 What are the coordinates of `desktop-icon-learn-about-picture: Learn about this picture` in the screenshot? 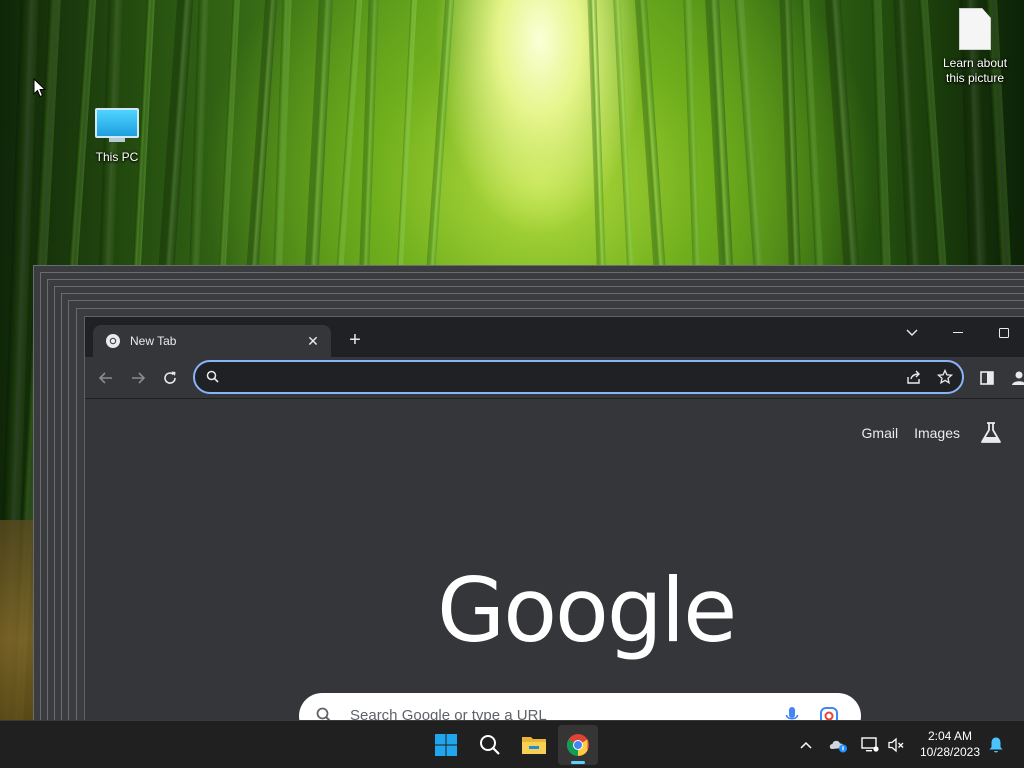 It's located at (975, 47).